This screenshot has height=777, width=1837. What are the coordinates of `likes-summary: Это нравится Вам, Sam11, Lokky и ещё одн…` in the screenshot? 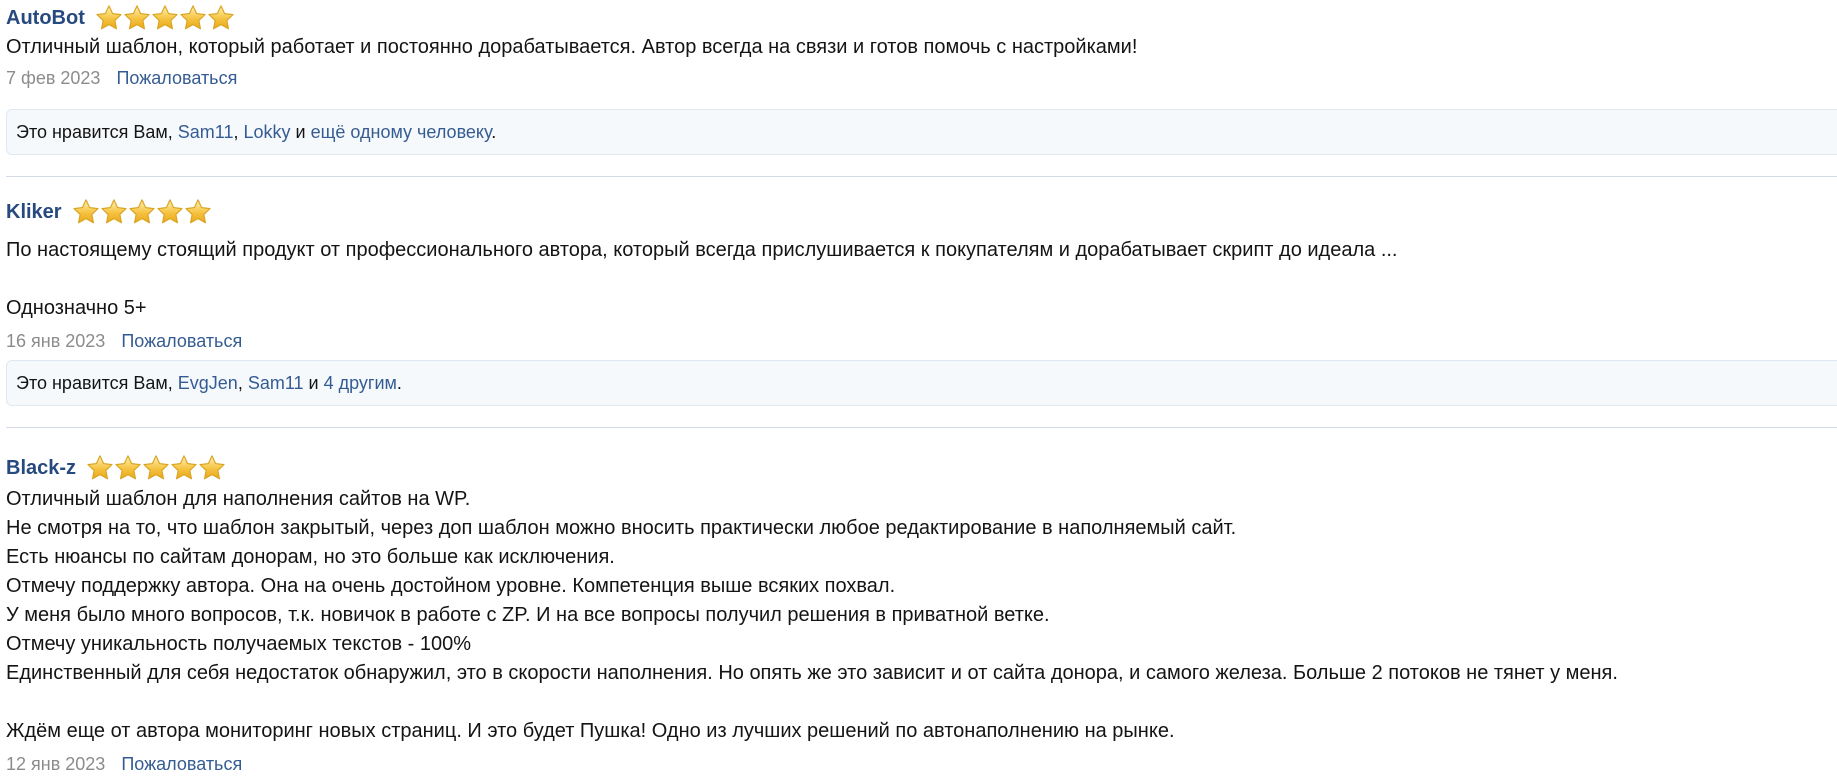 It's located at (921, 132).